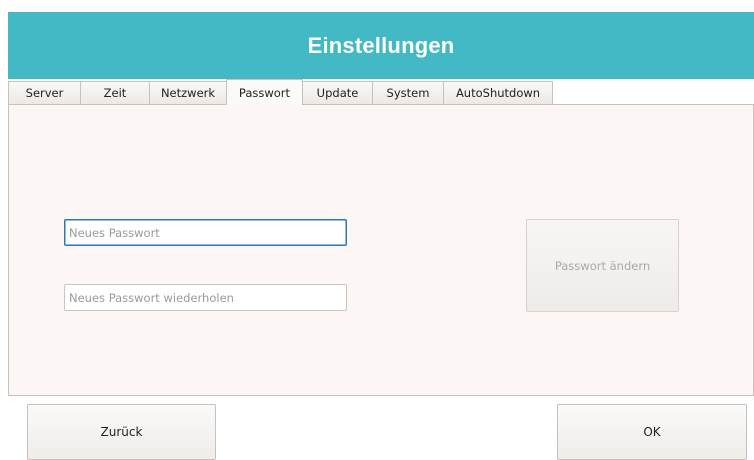 This screenshot has height=460, width=754. I want to click on back-button-label: Zurück, so click(121, 432).